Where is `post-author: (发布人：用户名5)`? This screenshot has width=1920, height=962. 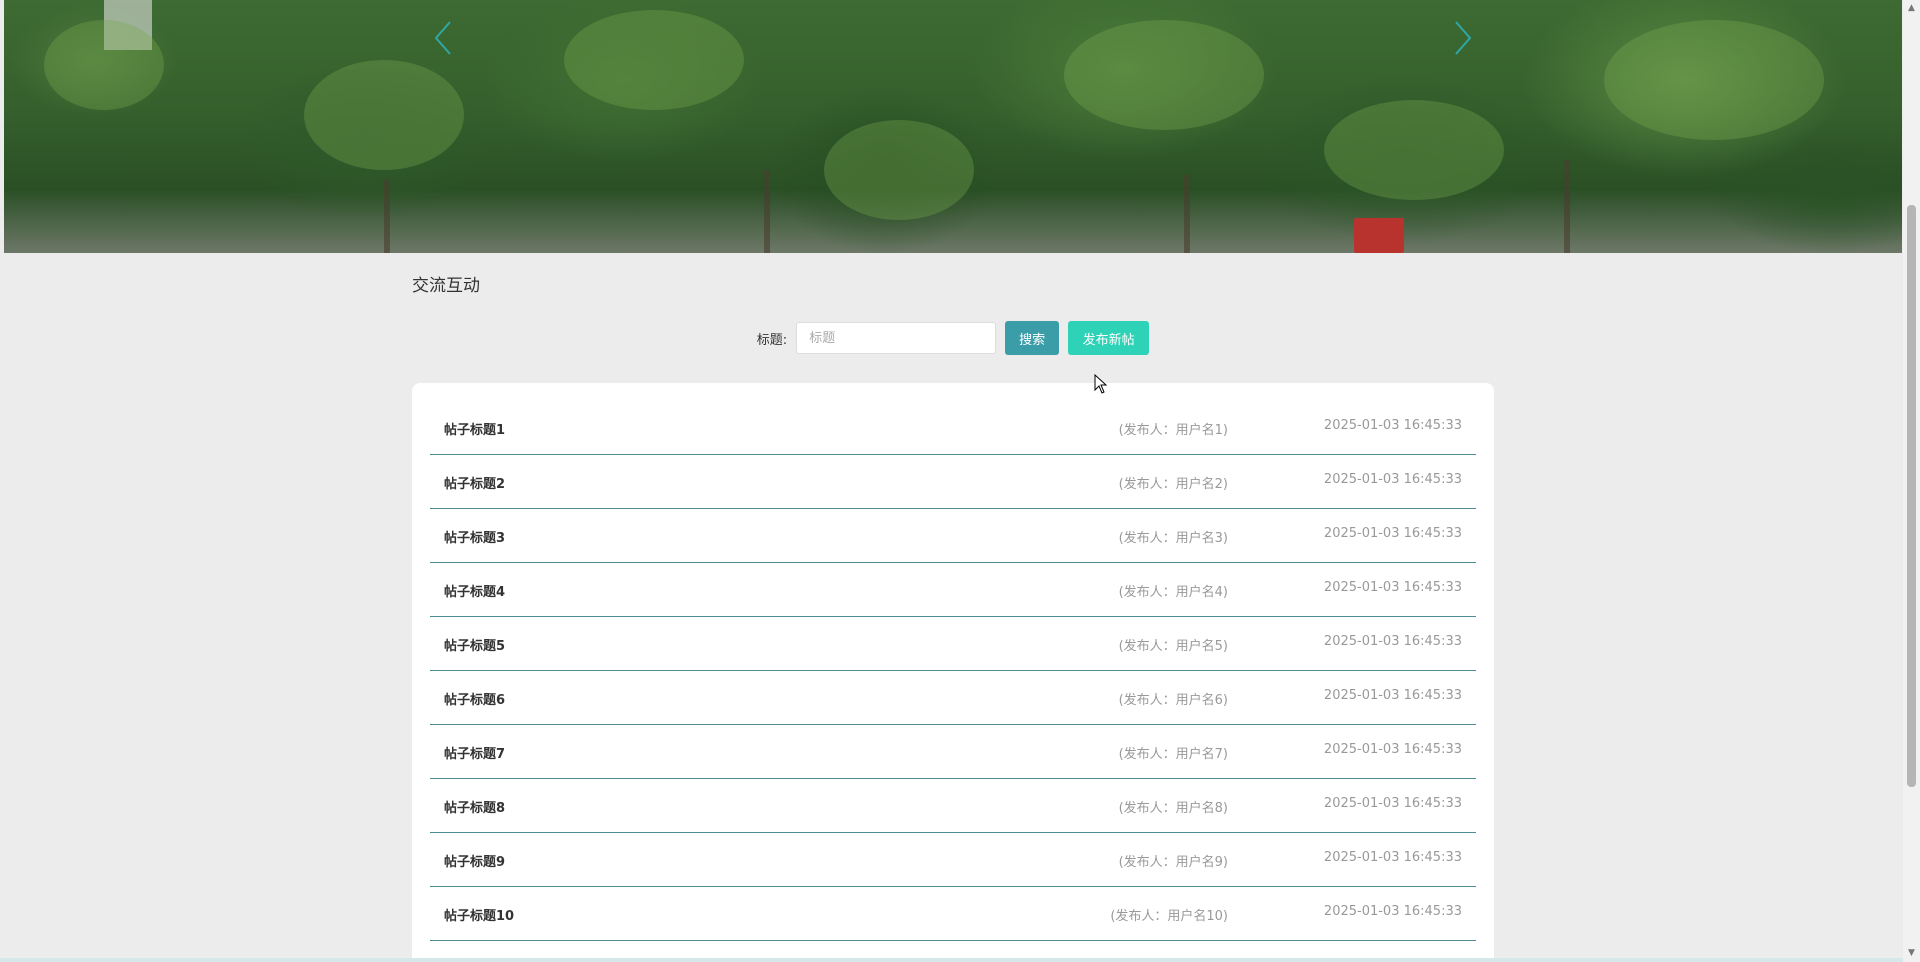
post-author: (发布人：用户名5) is located at coordinates (1173, 646).